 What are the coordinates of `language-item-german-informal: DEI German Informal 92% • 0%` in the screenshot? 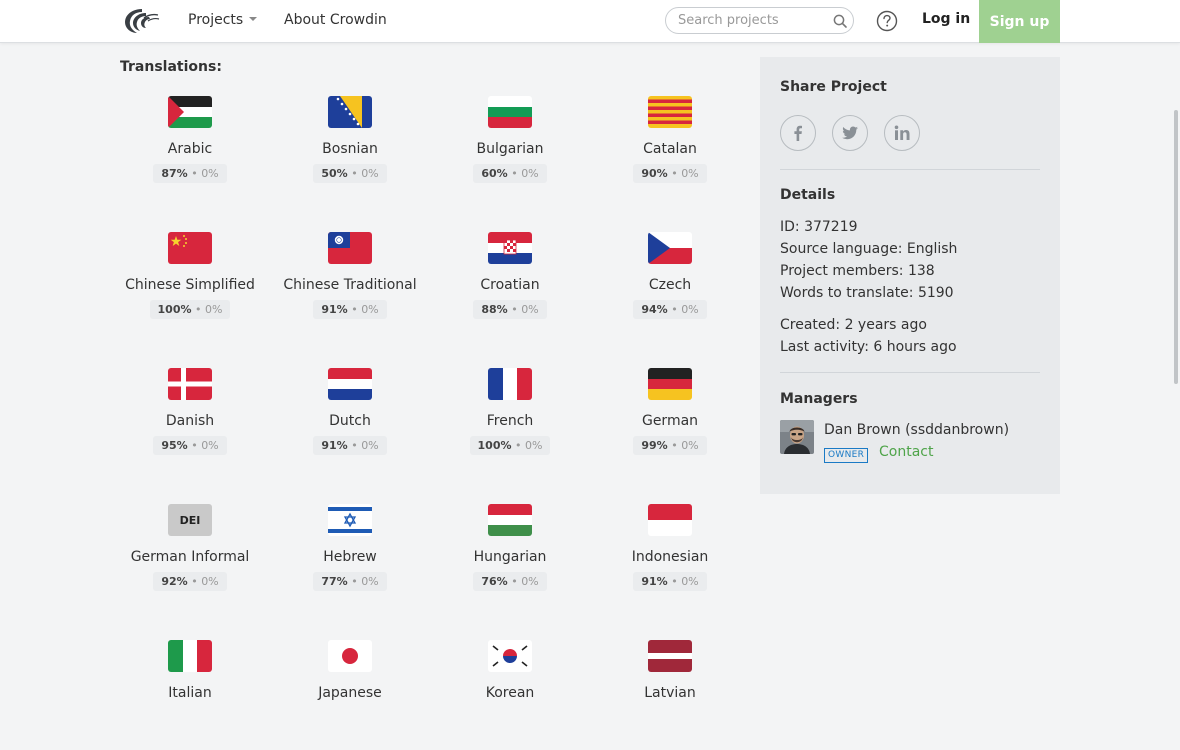 It's located at (190, 559).